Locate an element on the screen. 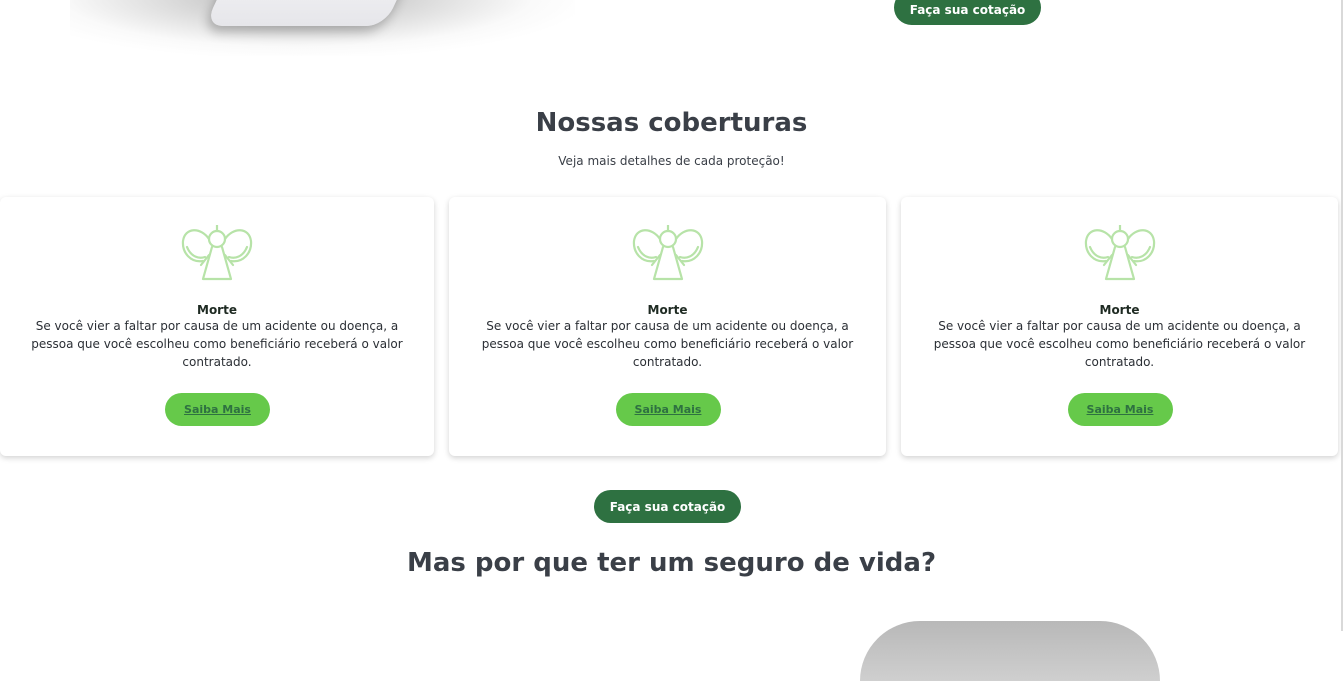 The image size is (1343, 681). coverages-title: Nossas coberturas is located at coordinates (671, 123).